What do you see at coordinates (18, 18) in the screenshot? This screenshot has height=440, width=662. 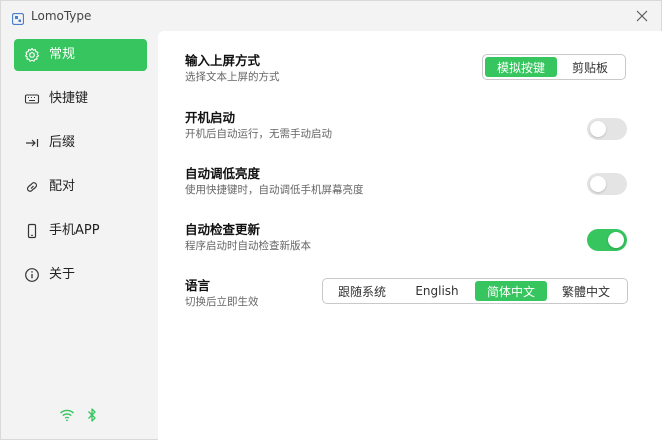 I see `app-logo-icon` at bounding box center [18, 18].